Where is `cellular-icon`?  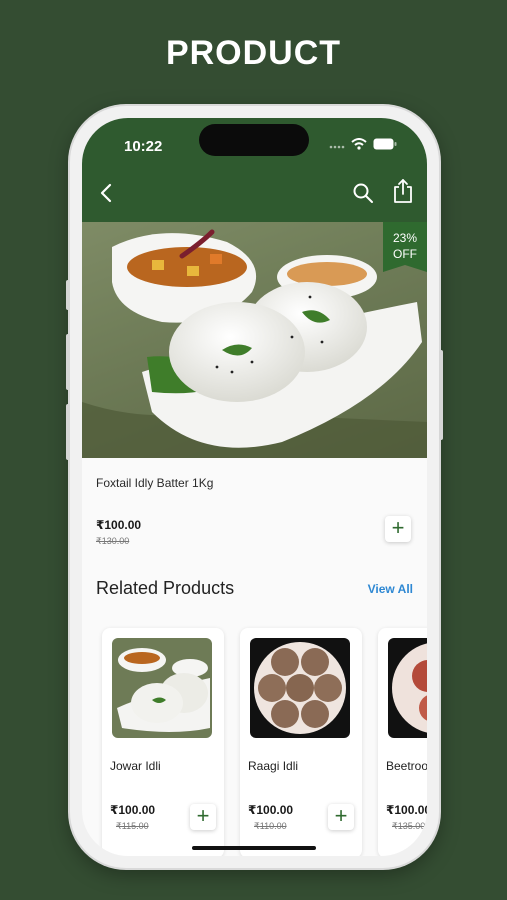
cellular-icon is located at coordinates (337, 147).